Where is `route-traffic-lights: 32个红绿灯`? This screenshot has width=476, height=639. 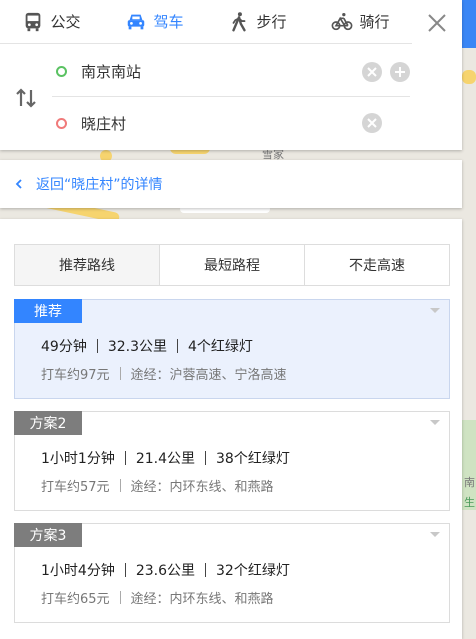 route-traffic-lights: 32个红绿灯 is located at coordinates (253, 571).